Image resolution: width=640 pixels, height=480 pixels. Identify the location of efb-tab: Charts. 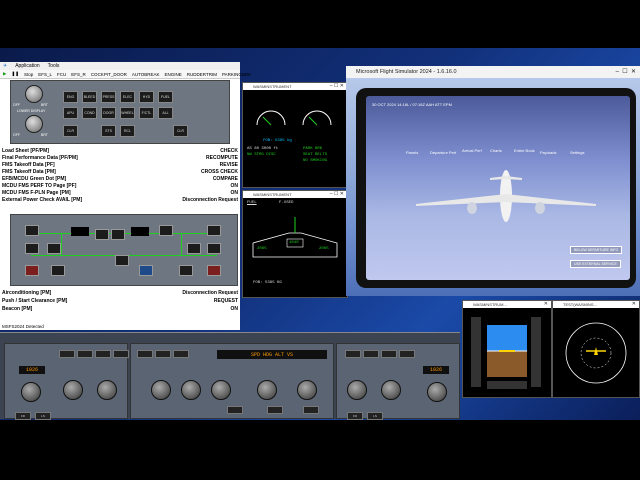
(496, 150).